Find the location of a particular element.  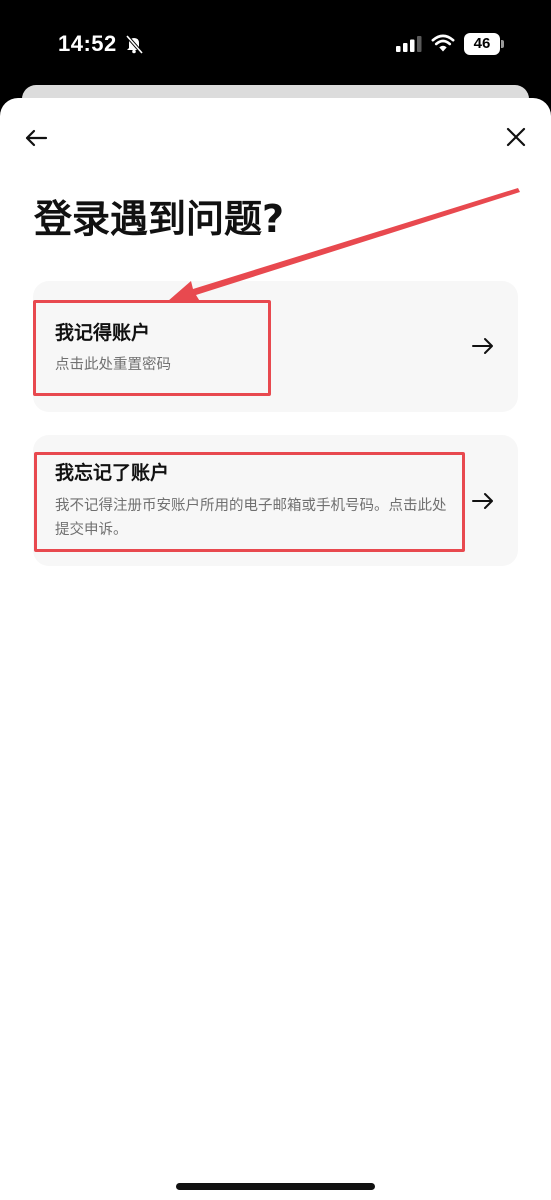

signal-icon is located at coordinates (409, 44).